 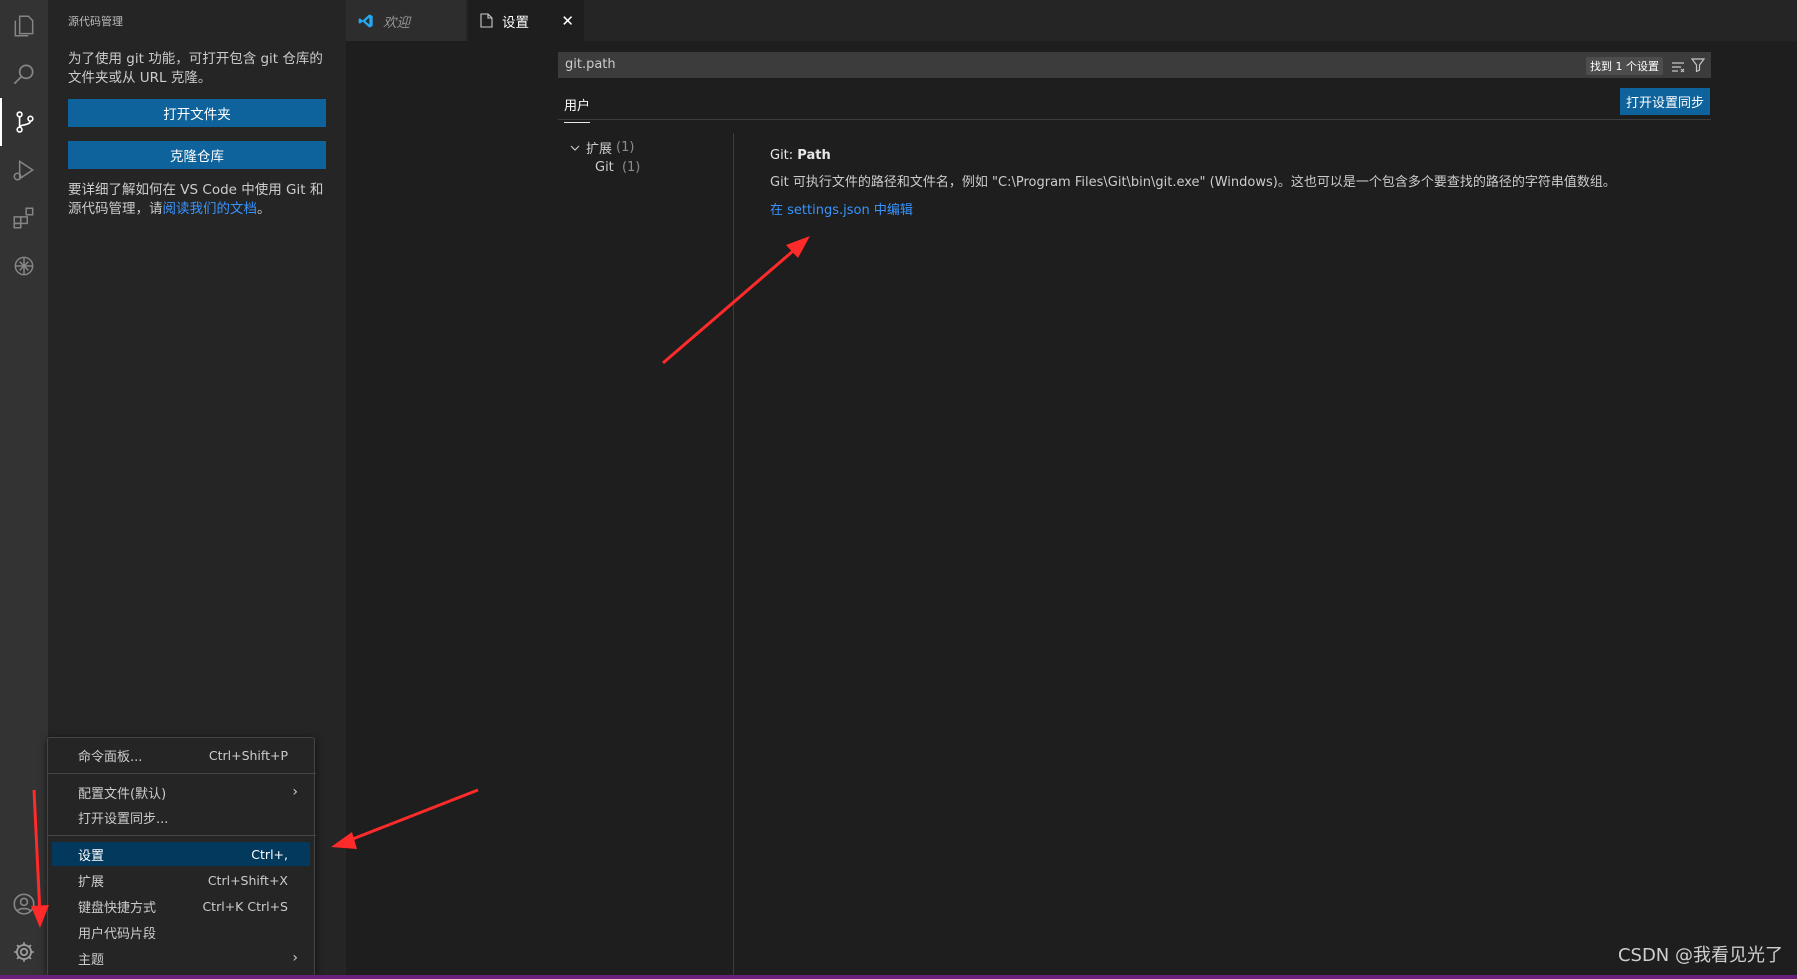 What do you see at coordinates (181, 792) in the screenshot?
I see `menu-item-profile: 配置文件(默认) ›` at bounding box center [181, 792].